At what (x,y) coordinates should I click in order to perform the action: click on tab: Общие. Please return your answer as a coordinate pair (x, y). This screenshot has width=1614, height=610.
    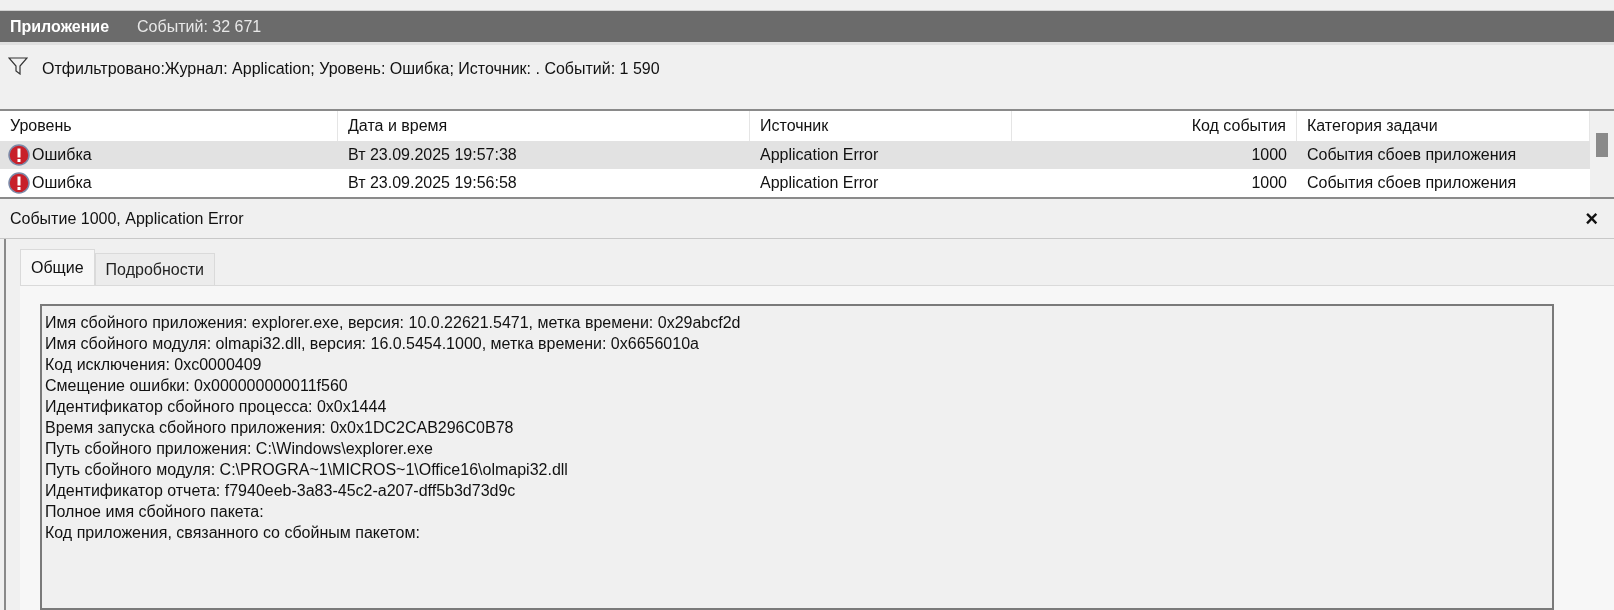
    Looking at the image, I should click on (57, 267).